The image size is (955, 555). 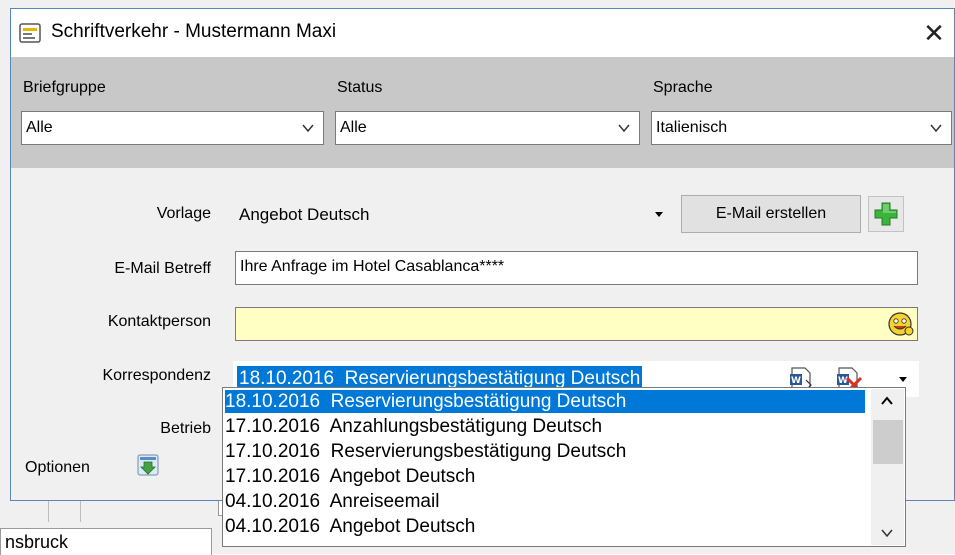 I want to click on expand-options-icon, so click(x=148, y=465).